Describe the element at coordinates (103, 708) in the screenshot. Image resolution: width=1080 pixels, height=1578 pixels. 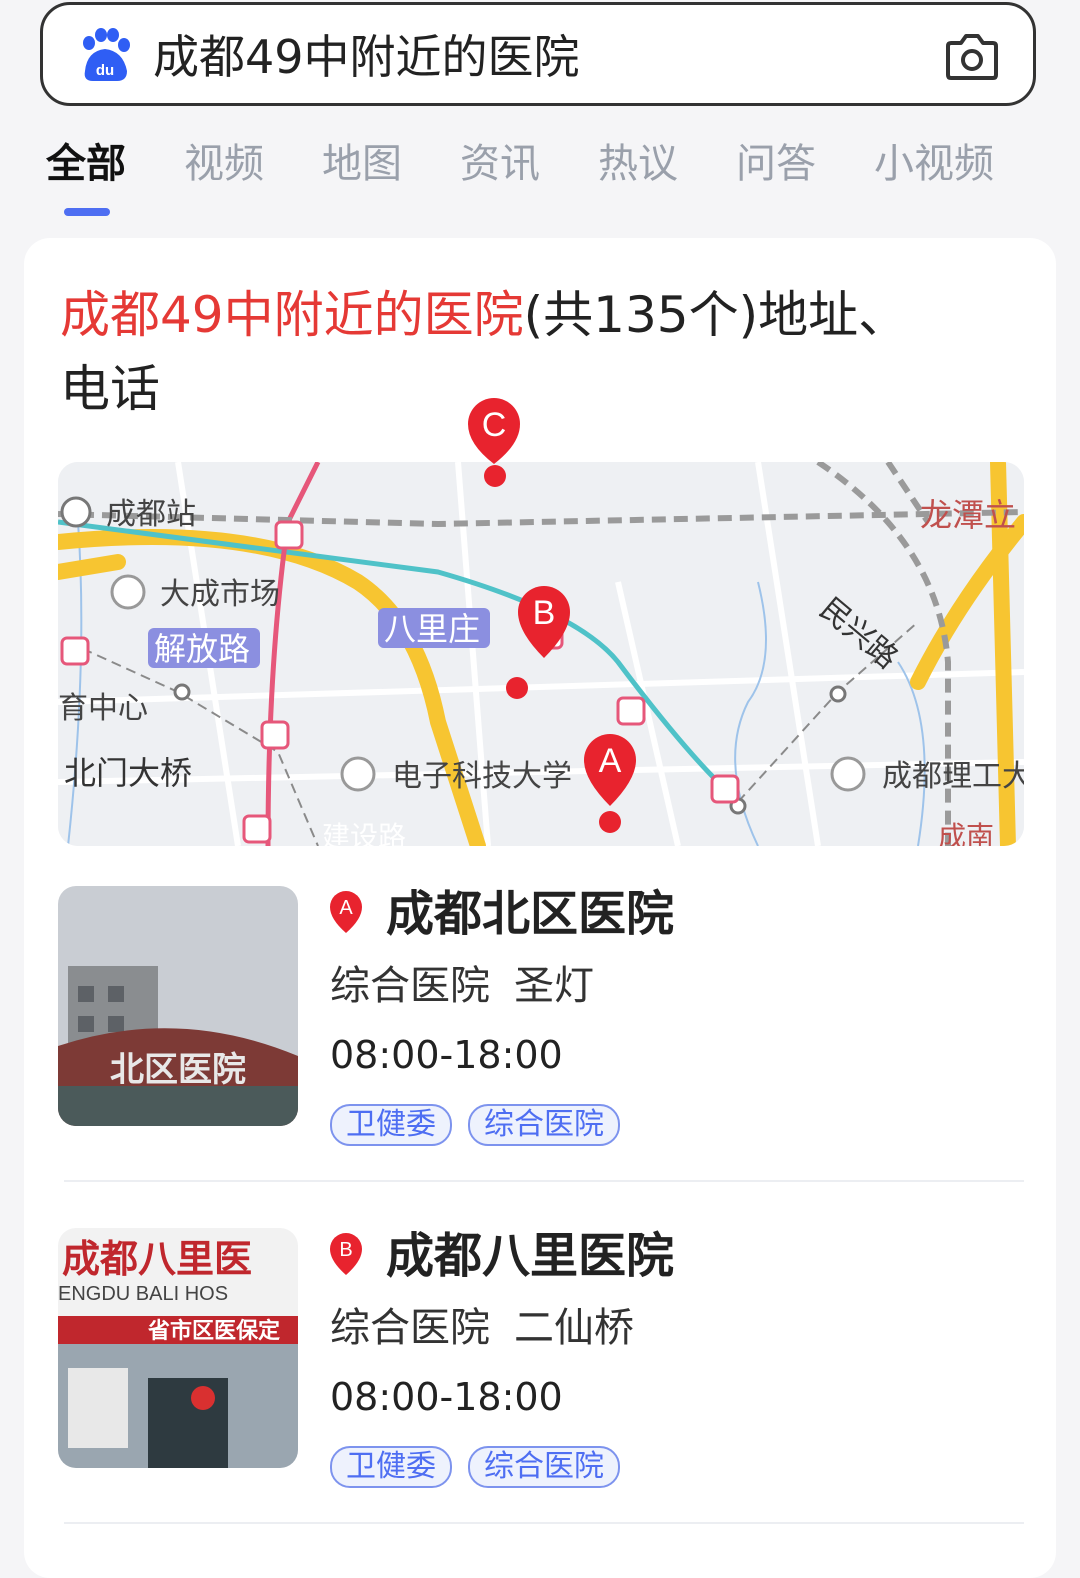
I see `map-label-yu-center: 育中心` at that location.